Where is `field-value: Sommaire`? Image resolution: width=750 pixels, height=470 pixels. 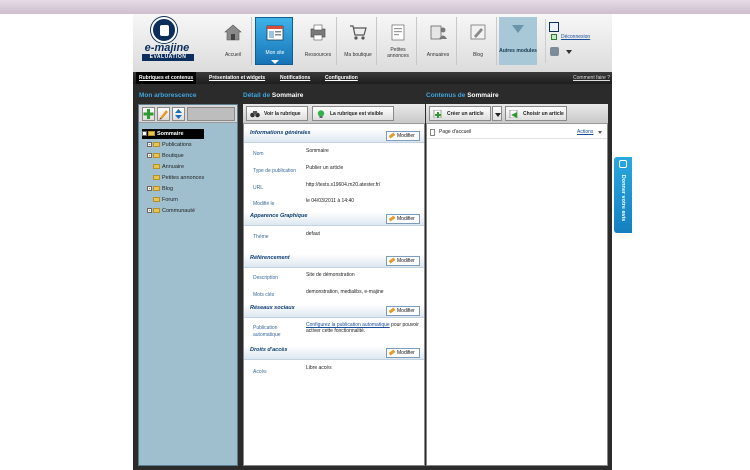
field-value: Sommaire is located at coordinates (317, 151).